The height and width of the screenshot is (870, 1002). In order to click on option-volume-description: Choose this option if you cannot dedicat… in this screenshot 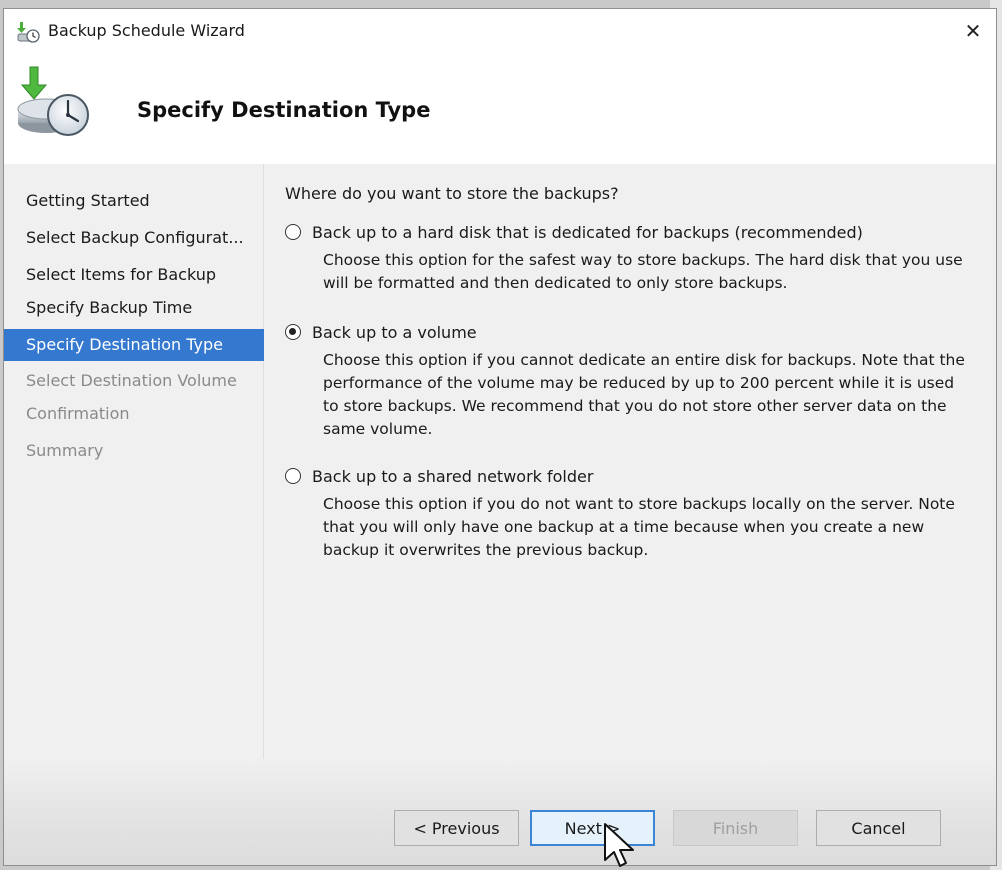, I will do `click(644, 394)`.